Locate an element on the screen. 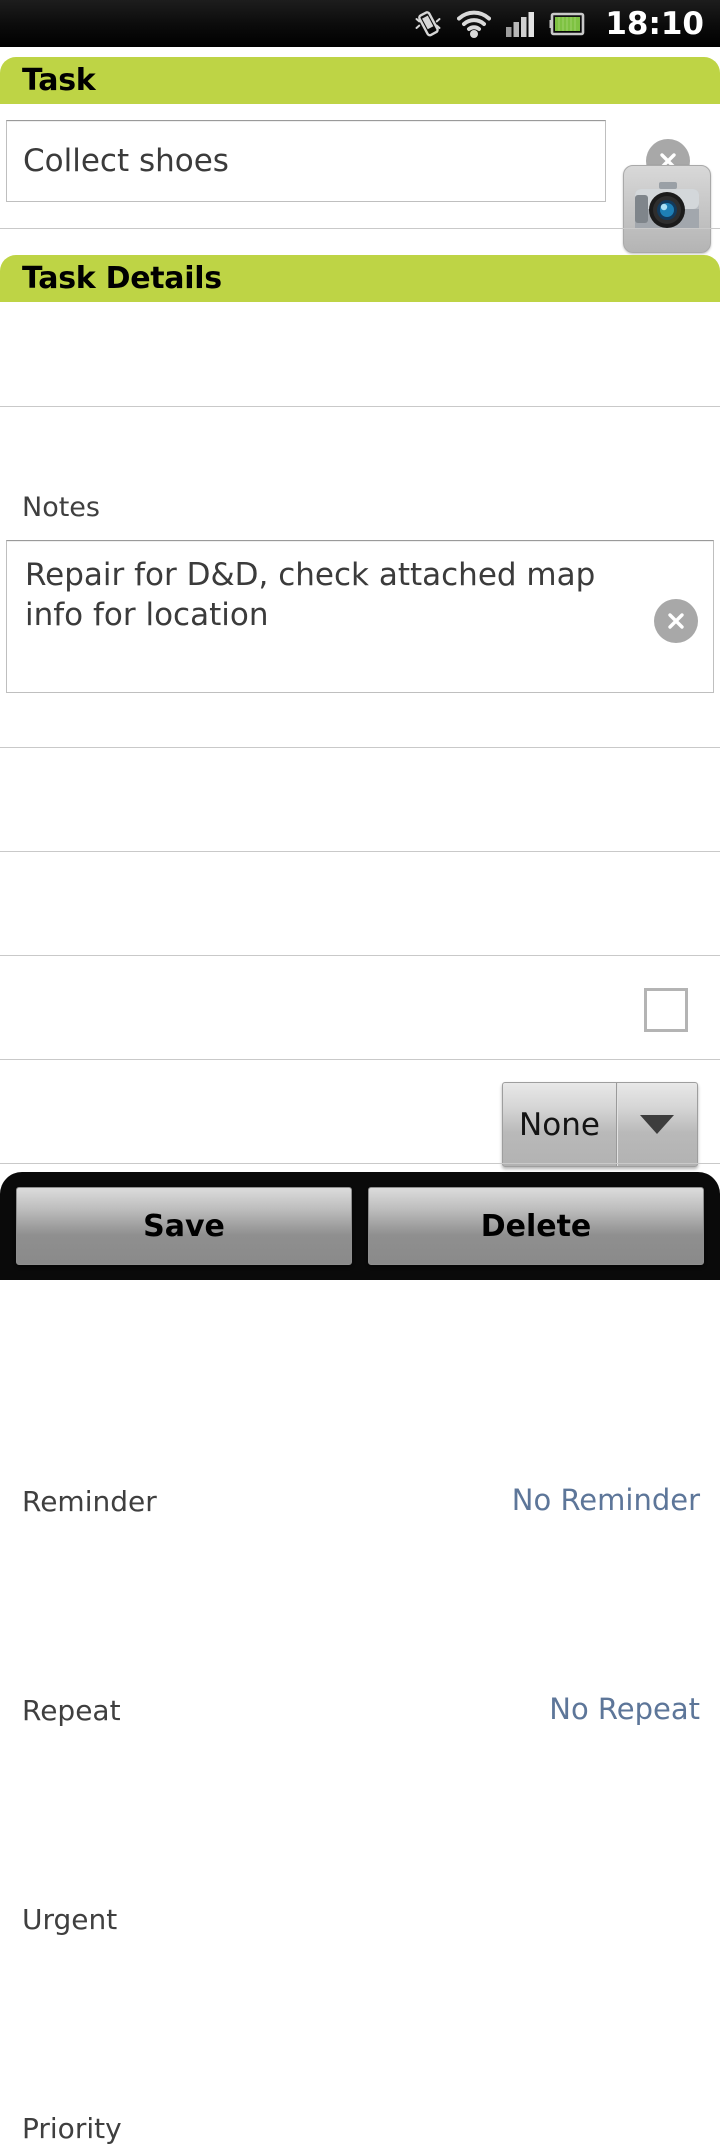 This screenshot has height=2145, width=720. delete-button: Delete is located at coordinates (536, 1226).